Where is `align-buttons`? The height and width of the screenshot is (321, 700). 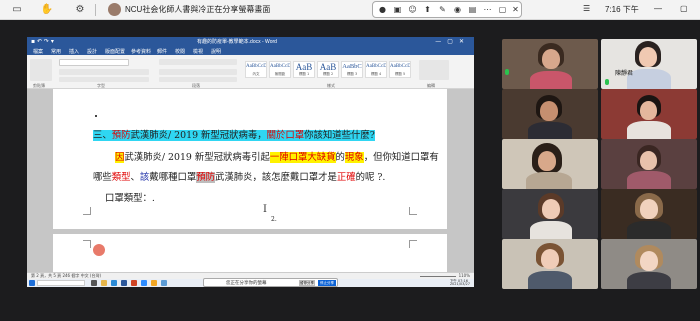
align-buttons is located at coordinates (198, 72).